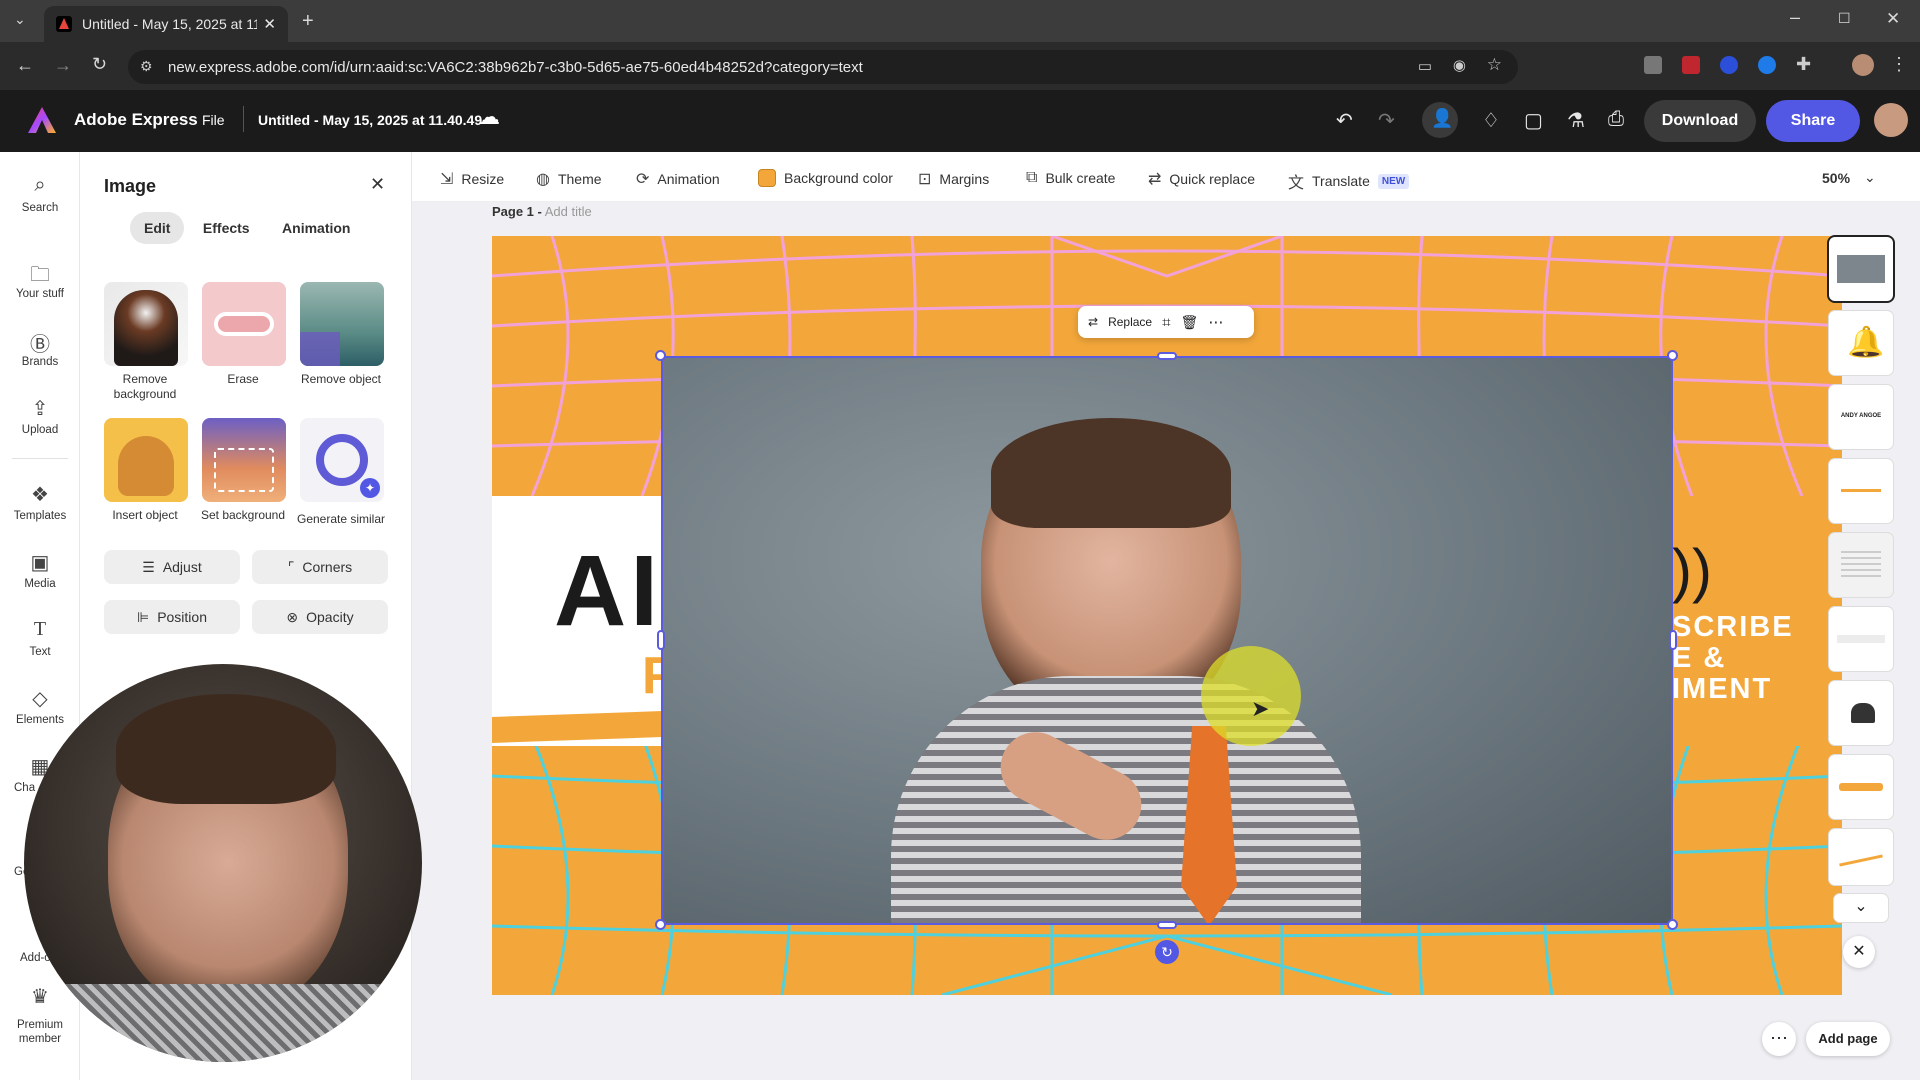 The image size is (1920, 1080). What do you see at coordinates (1344, 120) in the screenshot?
I see `undo-icon: ↶` at bounding box center [1344, 120].